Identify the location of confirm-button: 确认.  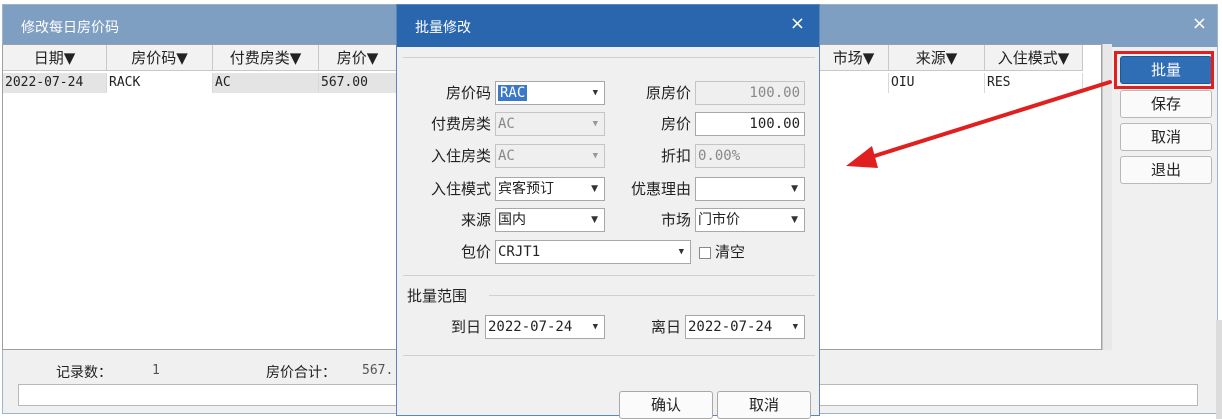
(666, 405).